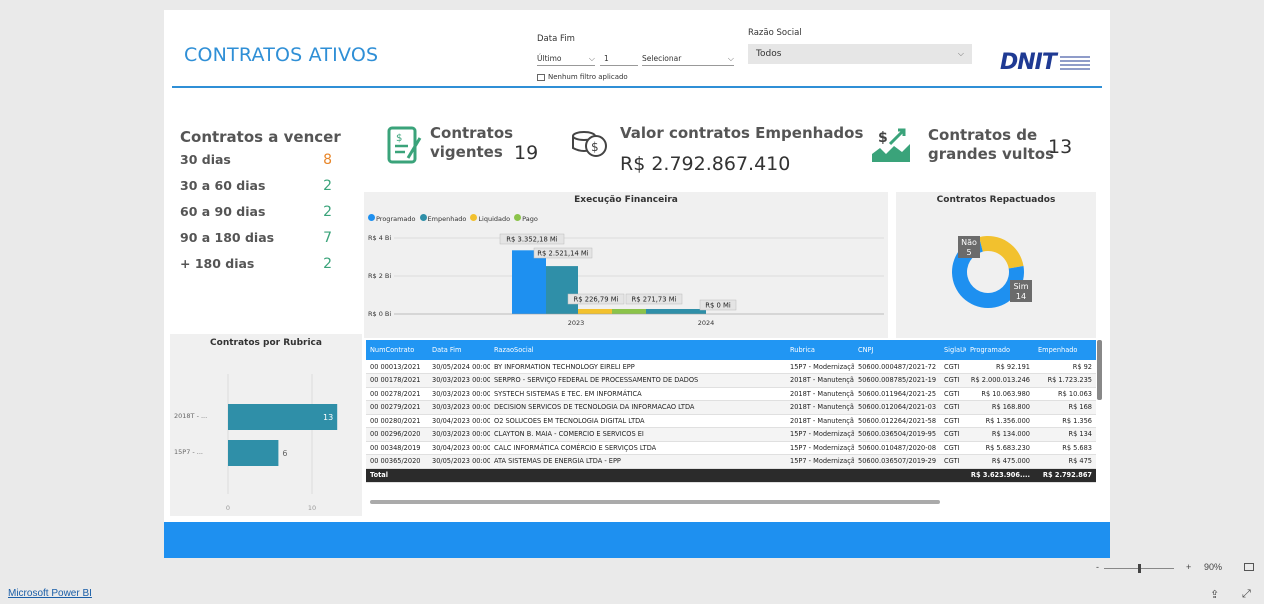 This screenshot has width=1264, height=604. Describe the element at coordinates (619, 59) in the screenshot. I see `count-input: 1` at that location.